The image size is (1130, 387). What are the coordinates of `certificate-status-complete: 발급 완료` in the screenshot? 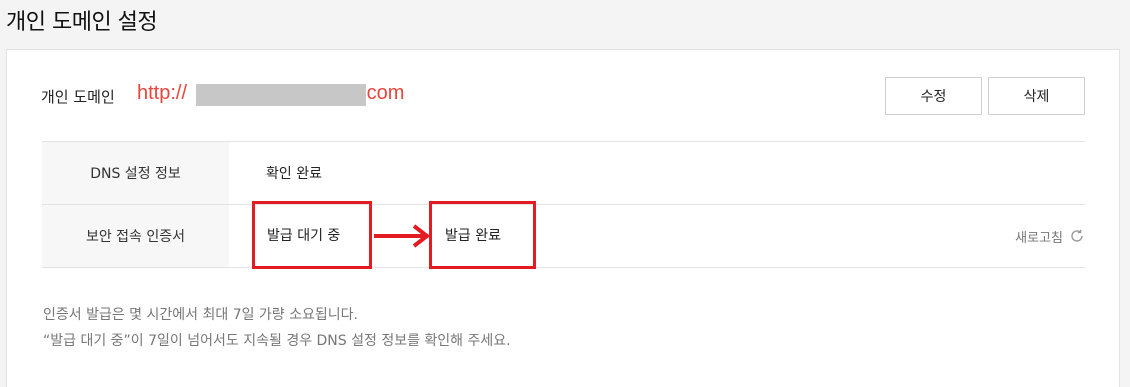 It's located at (473, 236).